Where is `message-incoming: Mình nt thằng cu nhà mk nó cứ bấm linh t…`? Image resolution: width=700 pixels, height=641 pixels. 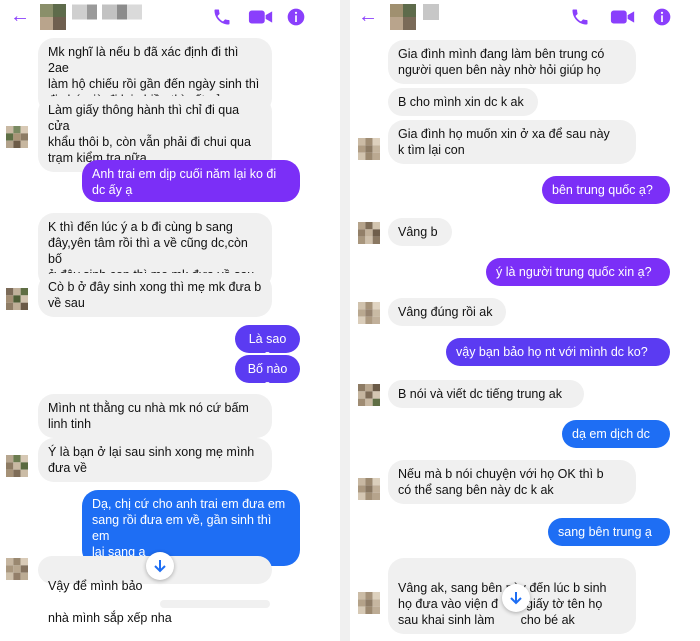
message-incoming: Mình nt thằng cu nhà mk nó cứ bấm linh t… is located at coordinates (155, 416).